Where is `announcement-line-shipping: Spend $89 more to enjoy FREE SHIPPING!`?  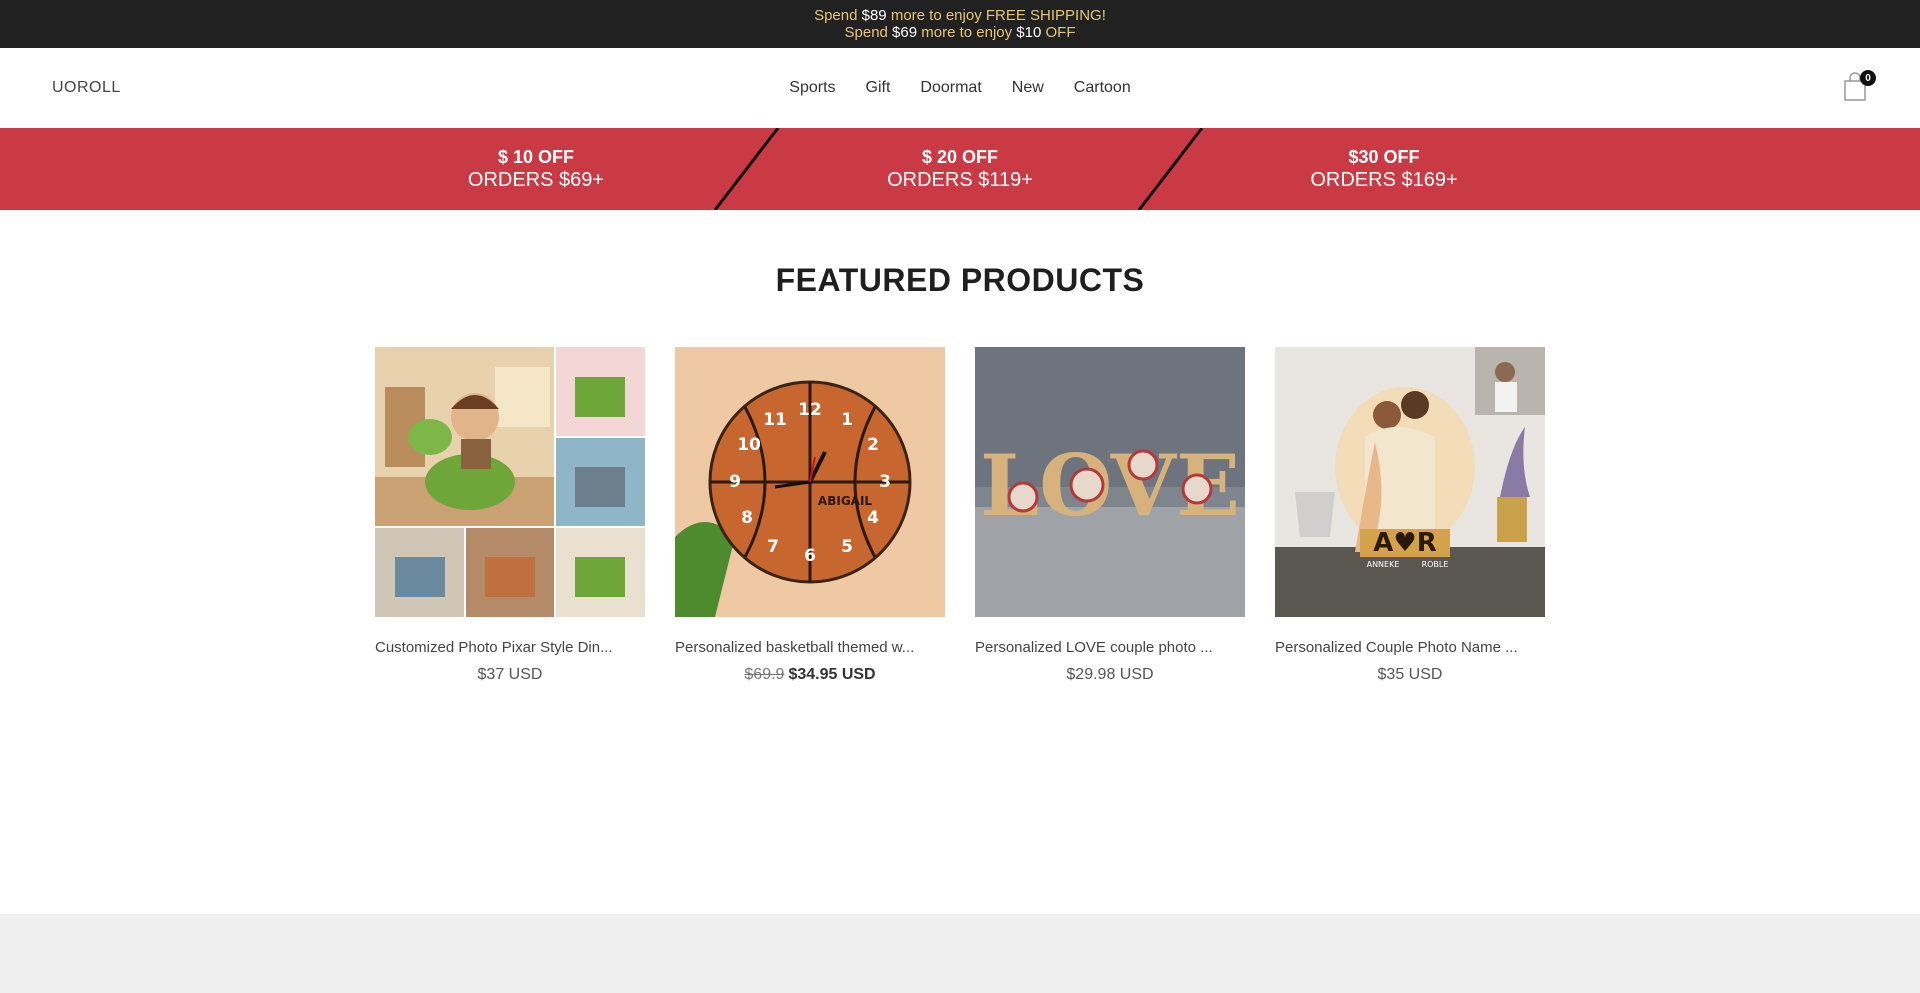
announcement-line-shipping: Spend $89 more to enjoy FREE SHIPPING! is located at coordinates (960, 15).